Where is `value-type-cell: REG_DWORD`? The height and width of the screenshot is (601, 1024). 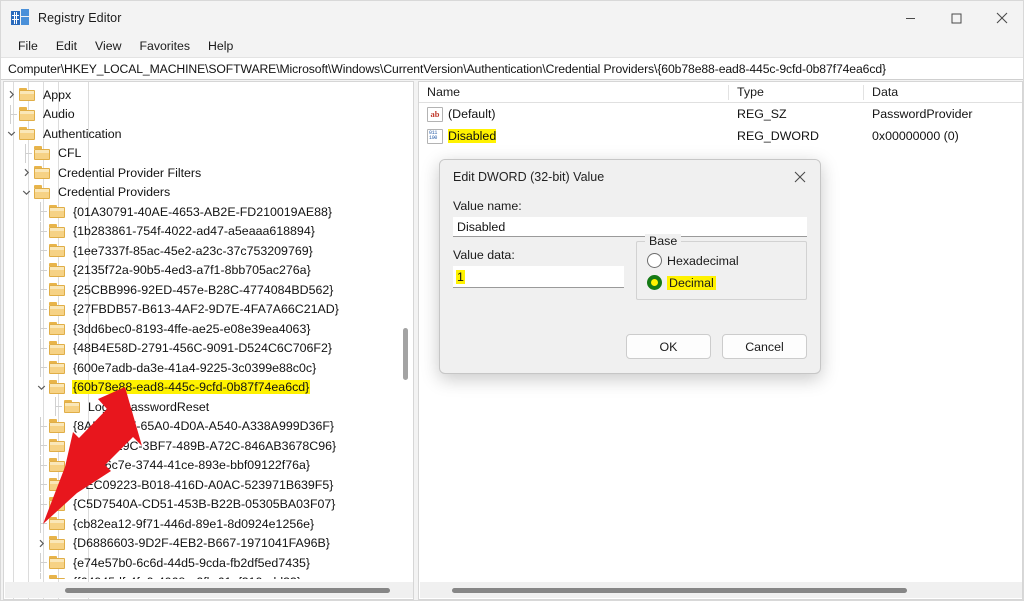 value-type-cell: REG_DWORD is located at coordinates (778, 136).